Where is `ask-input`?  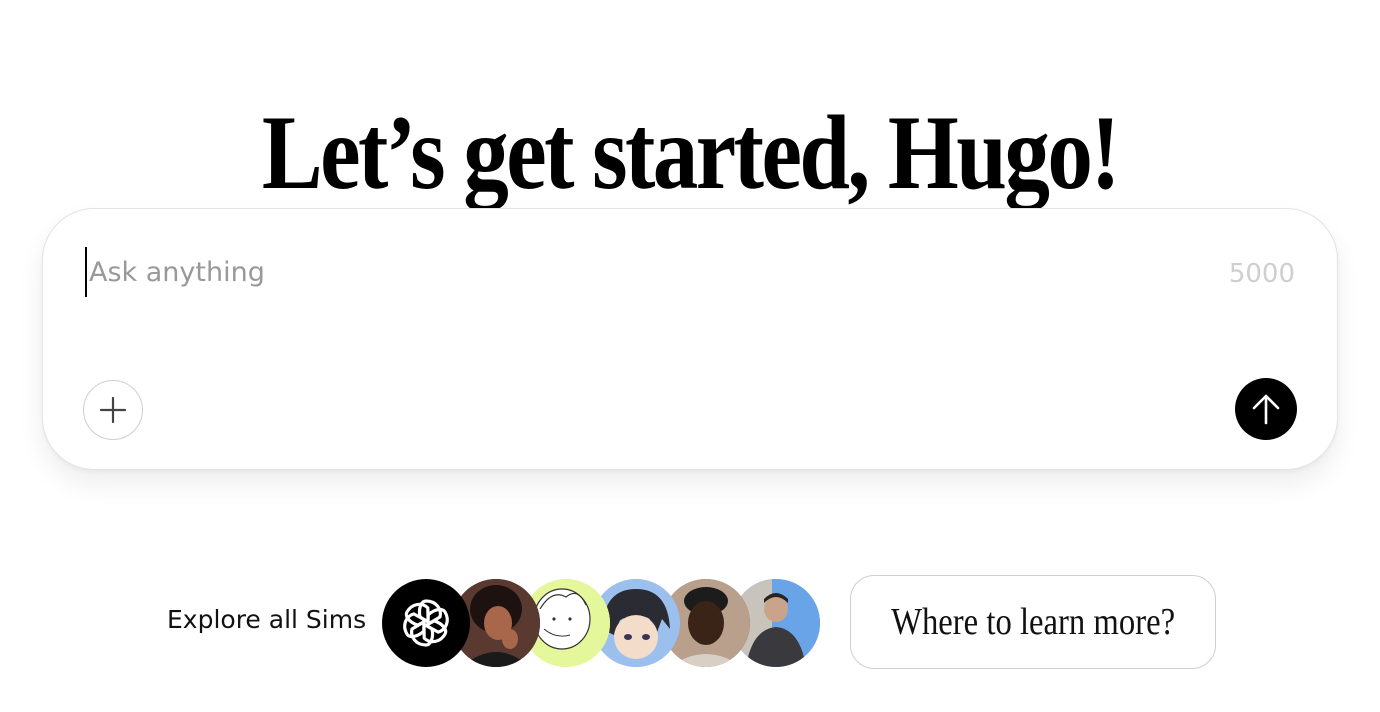
ask-input is located at coordinates (637, 272).